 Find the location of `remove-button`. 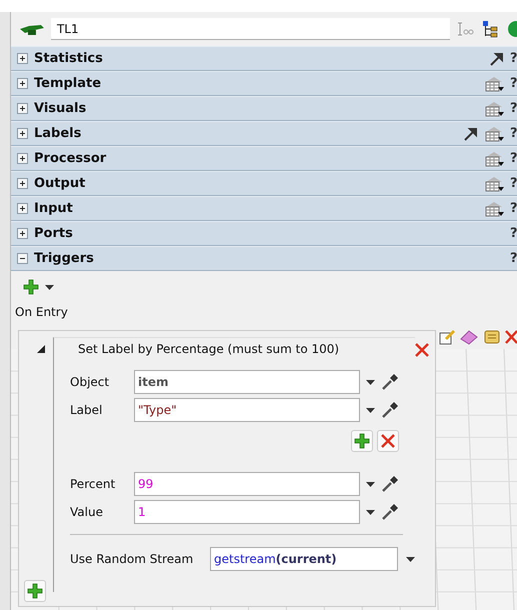

remove-button is located at coordinates (388, 441).